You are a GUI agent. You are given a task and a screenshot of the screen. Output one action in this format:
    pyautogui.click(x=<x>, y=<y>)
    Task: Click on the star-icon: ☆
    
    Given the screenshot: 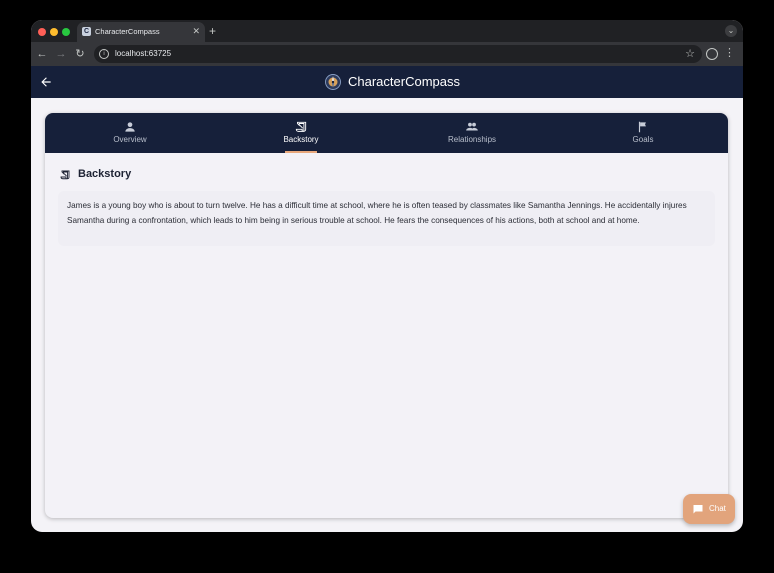 What is the action you would take?
    pyautogui.click(x=690, y=54)
    